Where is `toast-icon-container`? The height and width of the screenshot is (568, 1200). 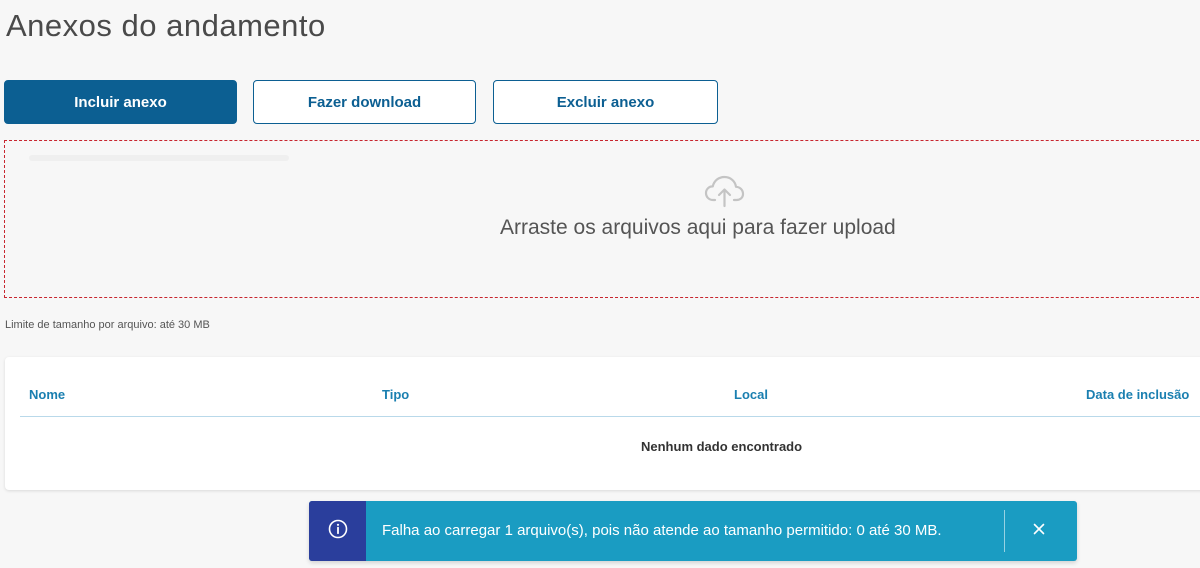 toast-icon-container is located at coordinates (337, 531).